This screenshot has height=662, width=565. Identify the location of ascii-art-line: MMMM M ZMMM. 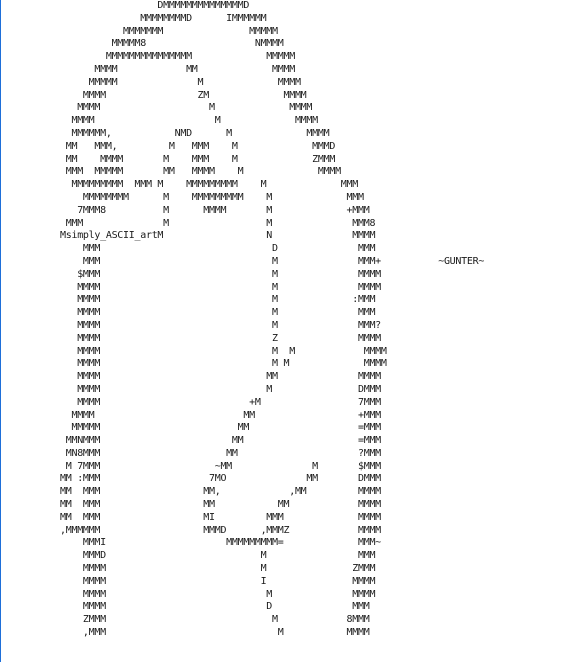
(218, 569).